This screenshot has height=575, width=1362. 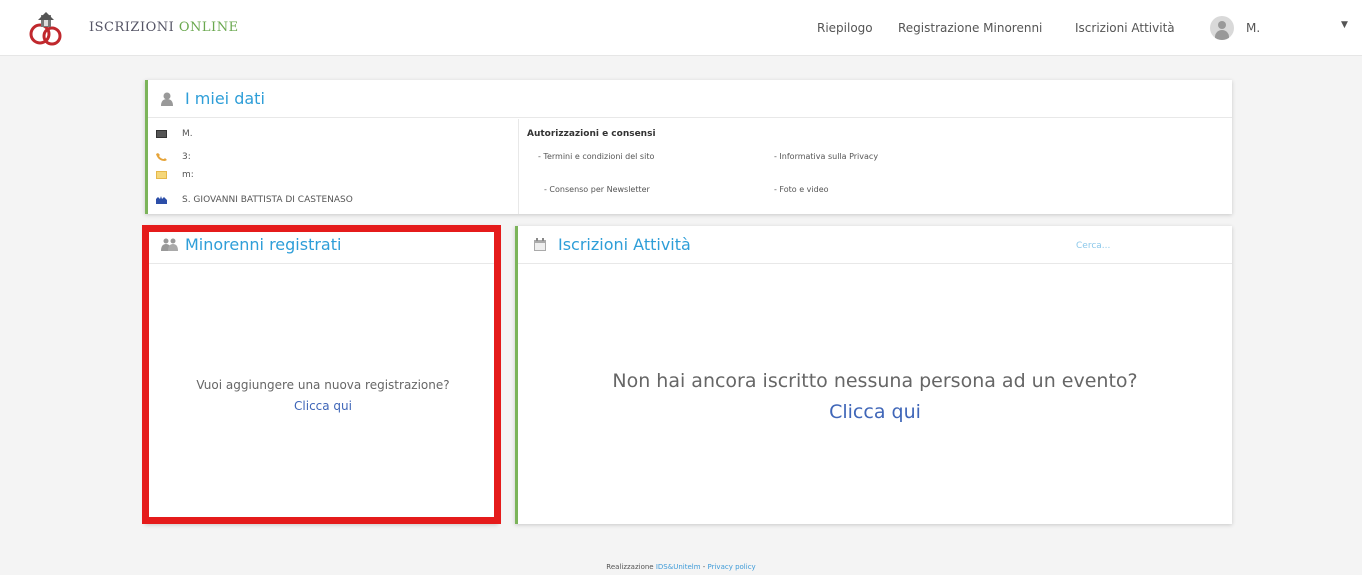 I want to click on parish-row: S. GIOVANNI BATTISTA DI CASTENASO, so click(x=254, y=200).